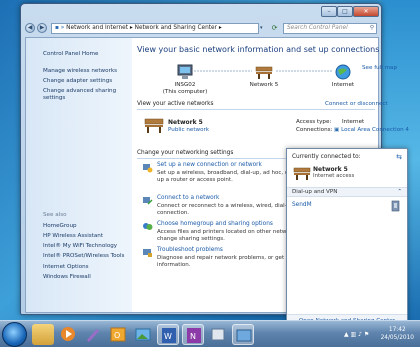  Describe the element at coordinates (366, 334) in the screenshot. I see `flag-tray-icon: ⚑` at that location.